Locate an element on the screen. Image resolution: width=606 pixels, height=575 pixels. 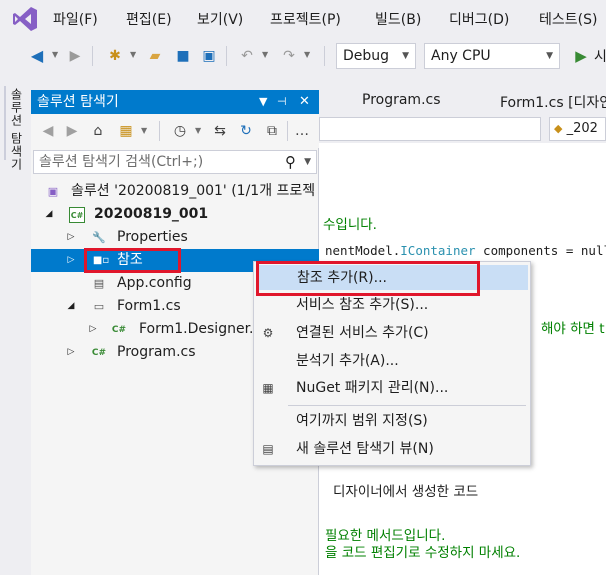
new-view-icon: ▤ is located at coordinates (268, 449).